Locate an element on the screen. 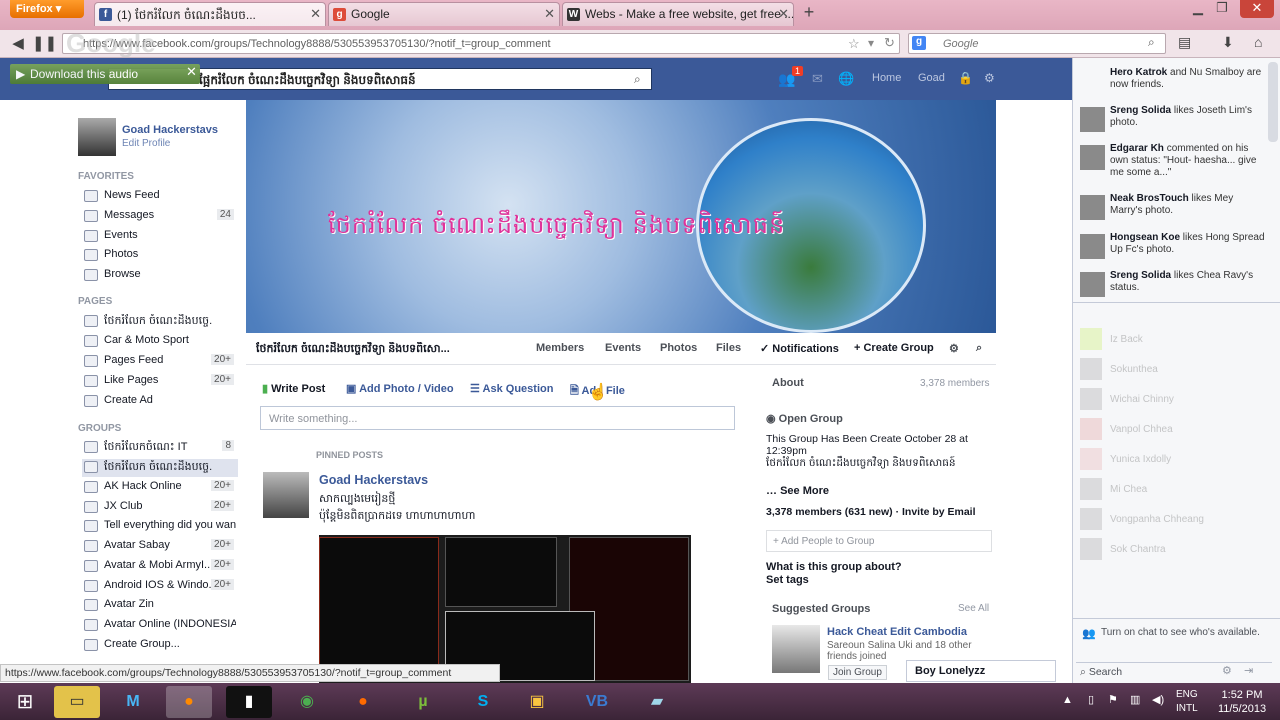  chat-tab-boy-lonelyzz: Boy Lonelyzz is located at coordinates (981, 671).